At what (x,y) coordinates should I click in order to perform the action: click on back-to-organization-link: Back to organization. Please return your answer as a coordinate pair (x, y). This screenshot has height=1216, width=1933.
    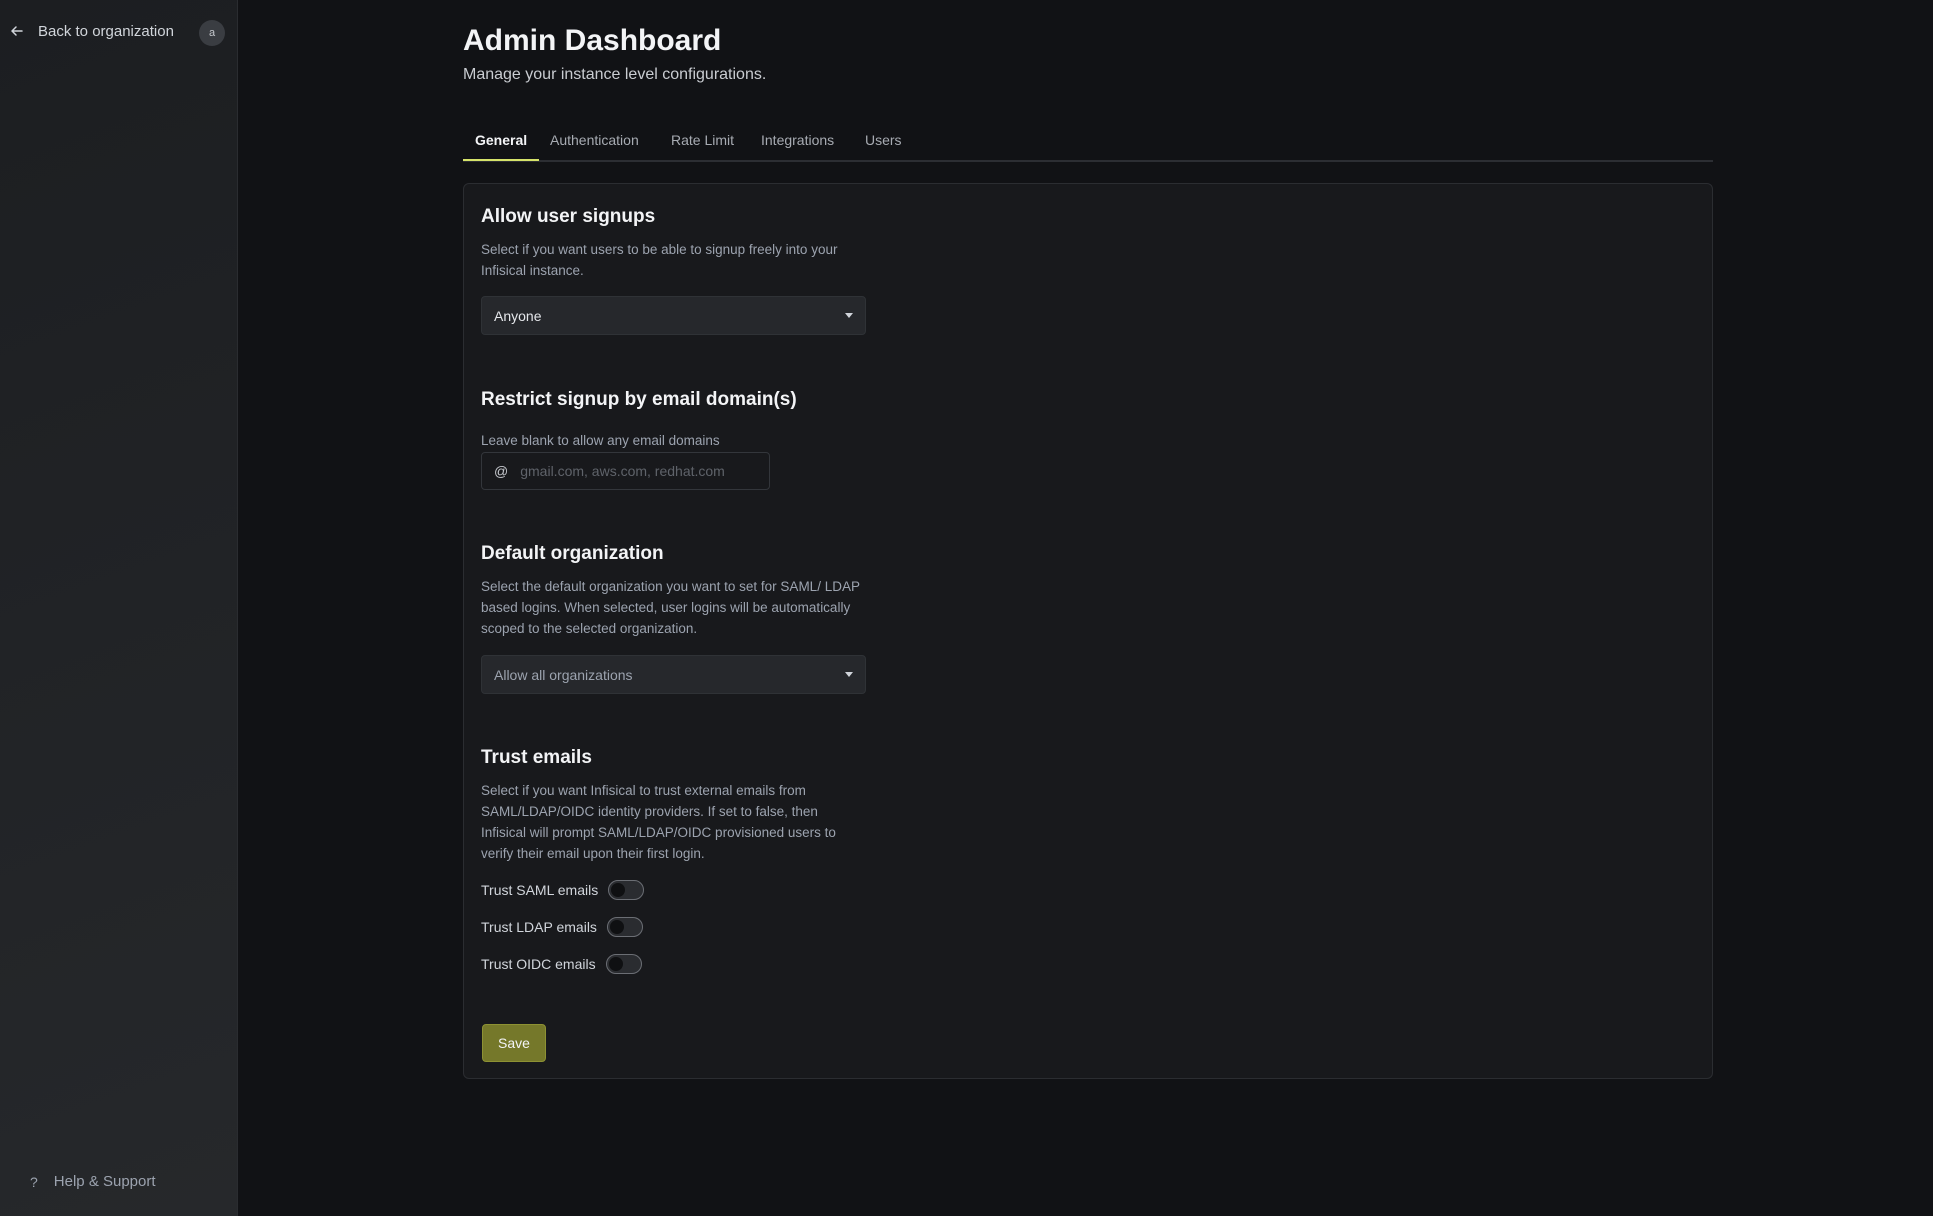
    Looking at the image, I should click on (92, 31).